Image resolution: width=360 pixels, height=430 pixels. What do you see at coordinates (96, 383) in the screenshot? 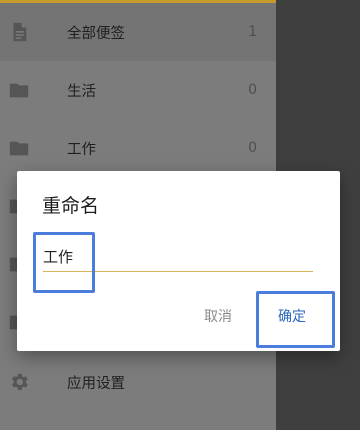
I see `drawer-item-label: 应用设置` at bounding box center [96, 383].